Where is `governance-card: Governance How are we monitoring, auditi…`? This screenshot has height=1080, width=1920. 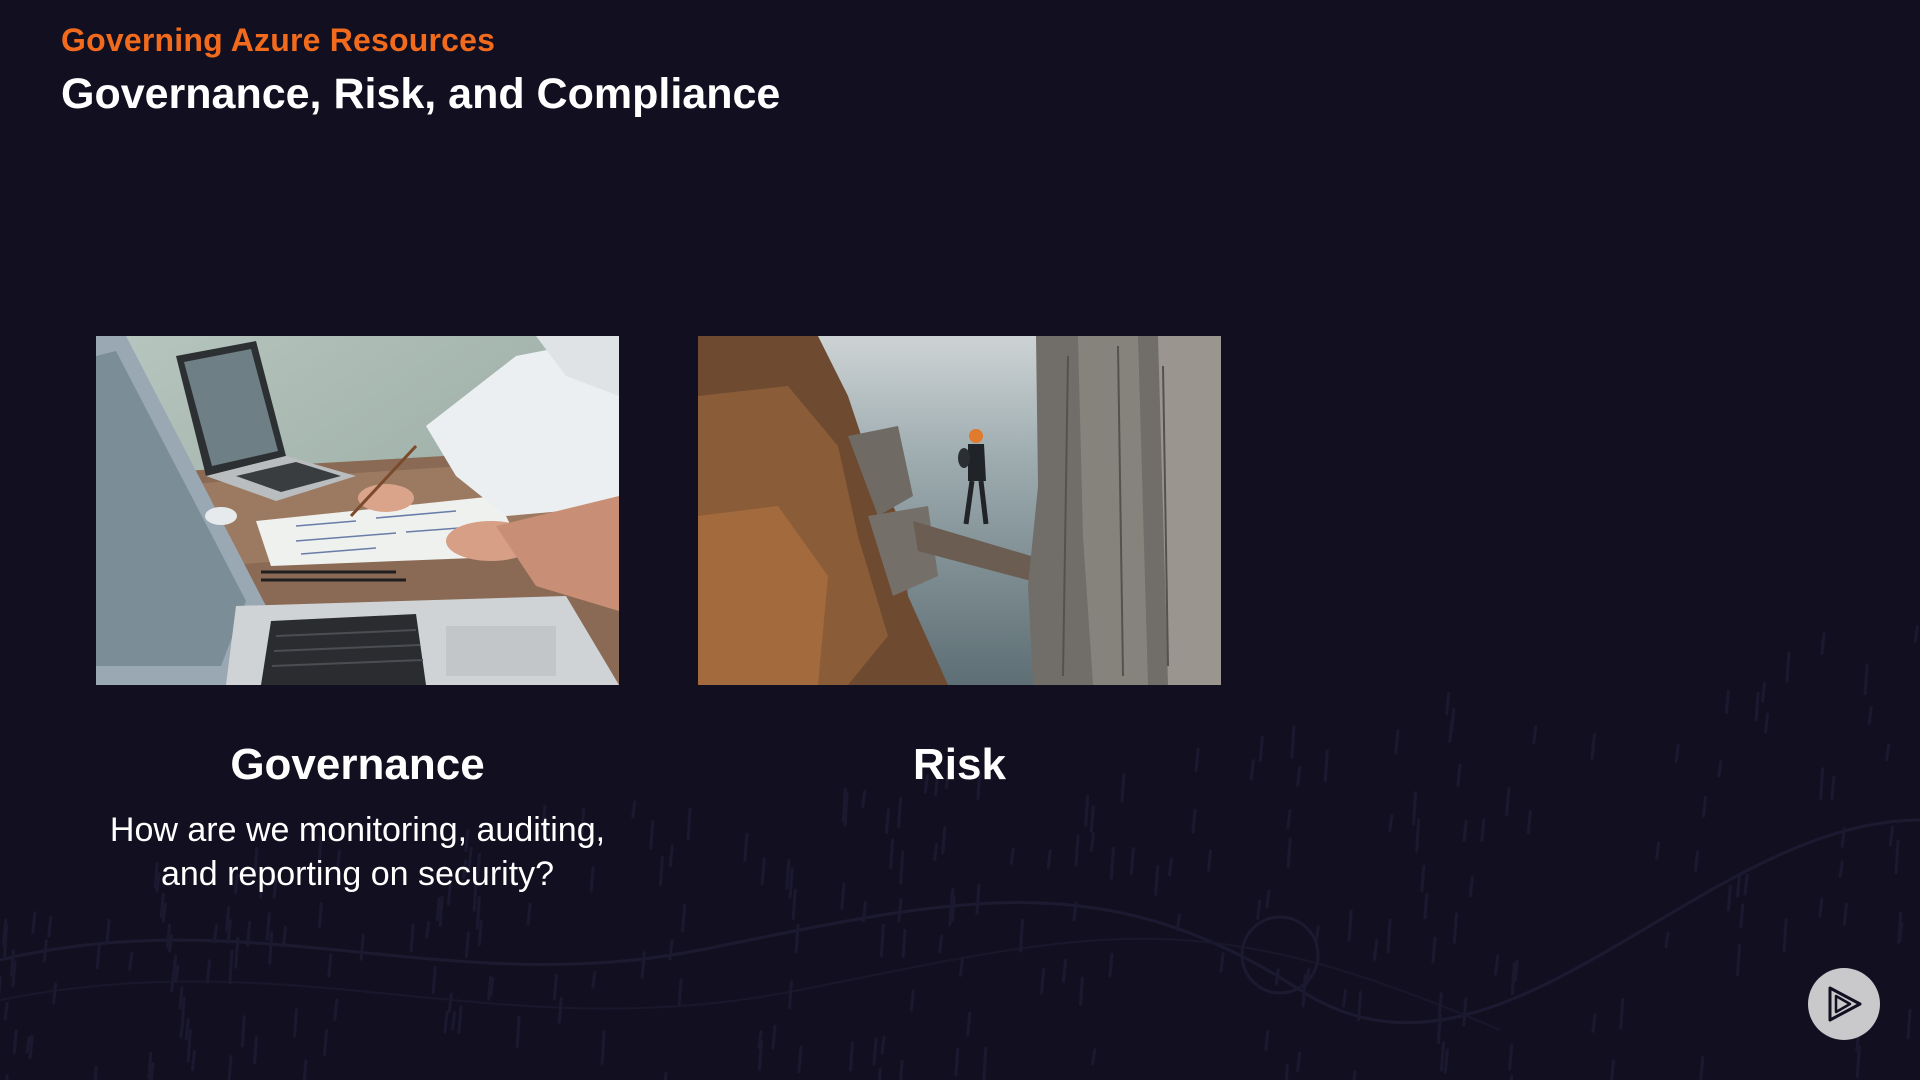
governance-card: Governance How are we monitoring, auditi… is located at coordinates (357, 616).